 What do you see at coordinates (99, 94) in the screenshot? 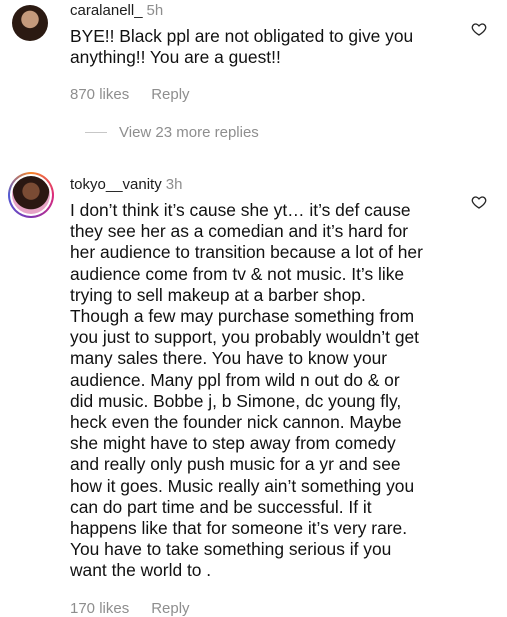
I see `likes-count: 870 likes` at bounding box center [99, 94].